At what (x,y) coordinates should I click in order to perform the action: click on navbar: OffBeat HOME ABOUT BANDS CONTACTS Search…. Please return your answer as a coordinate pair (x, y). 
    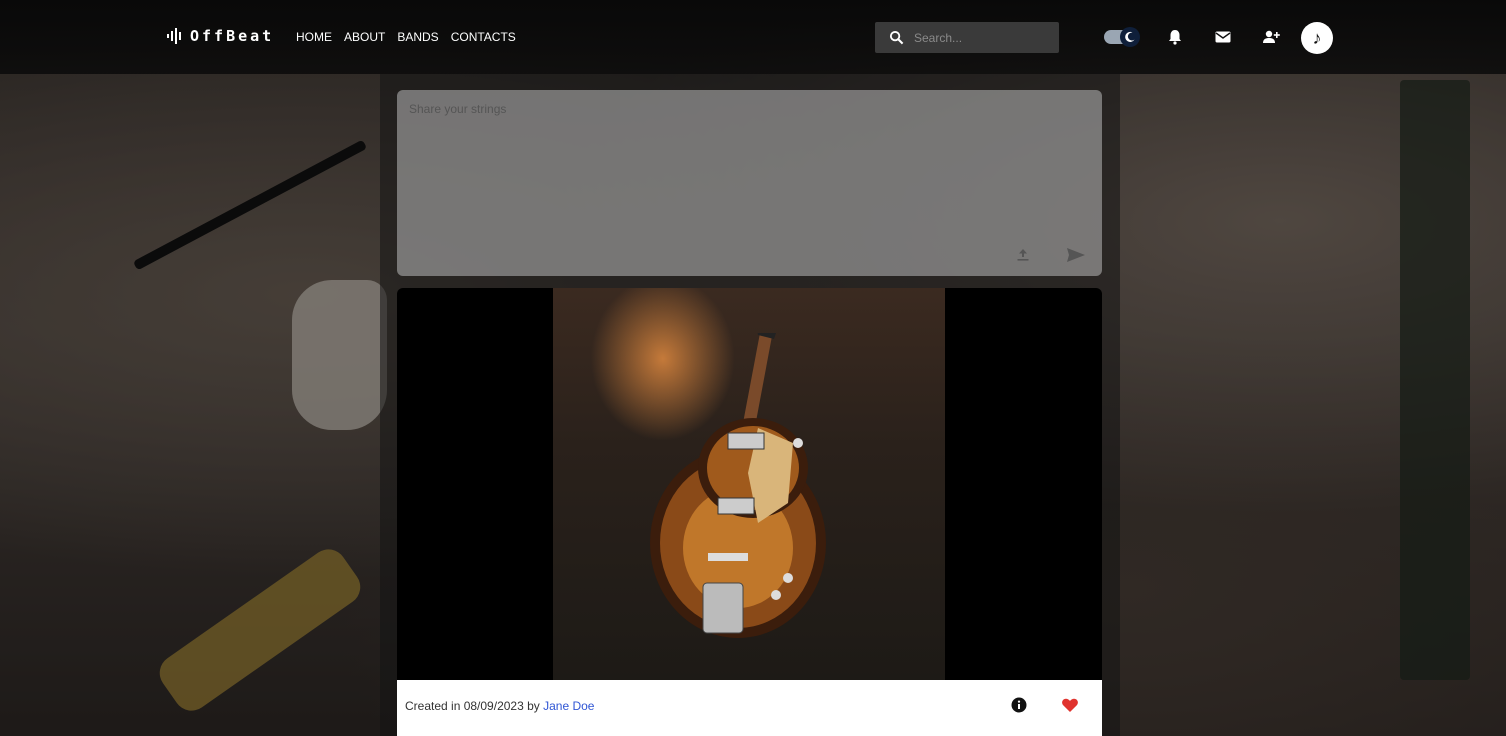
    Looking at the image, I should click on (753, 37).